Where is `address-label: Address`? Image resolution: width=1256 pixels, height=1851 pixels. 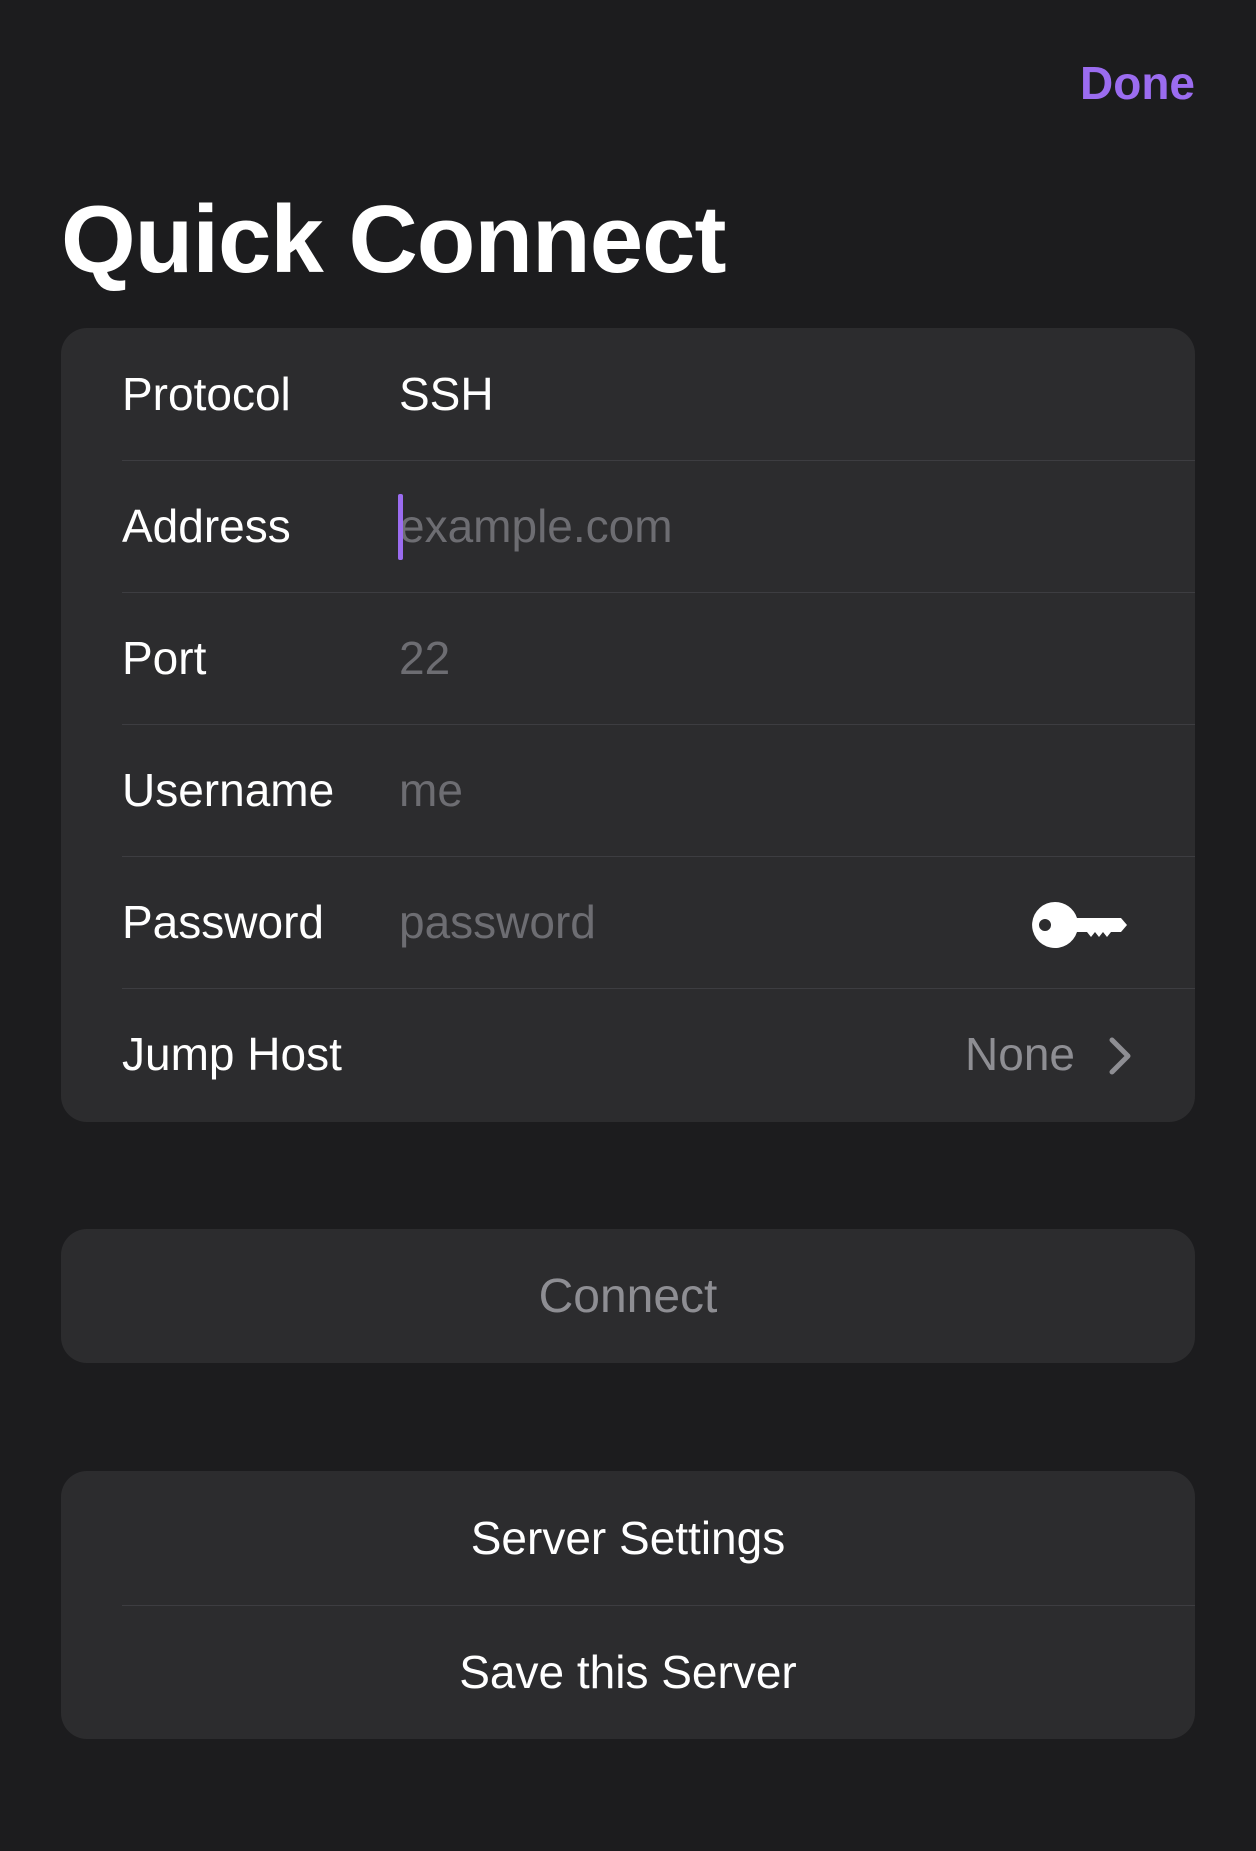
address-label: Address is located at coordinates (206, 526).